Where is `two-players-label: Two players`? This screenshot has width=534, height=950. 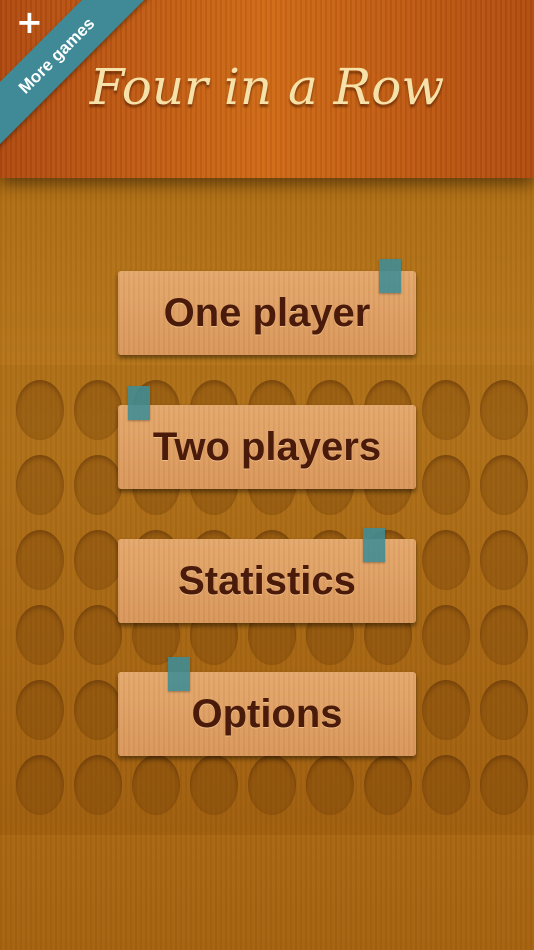
two-players-label: Two players is located at coordinates (267, 446).